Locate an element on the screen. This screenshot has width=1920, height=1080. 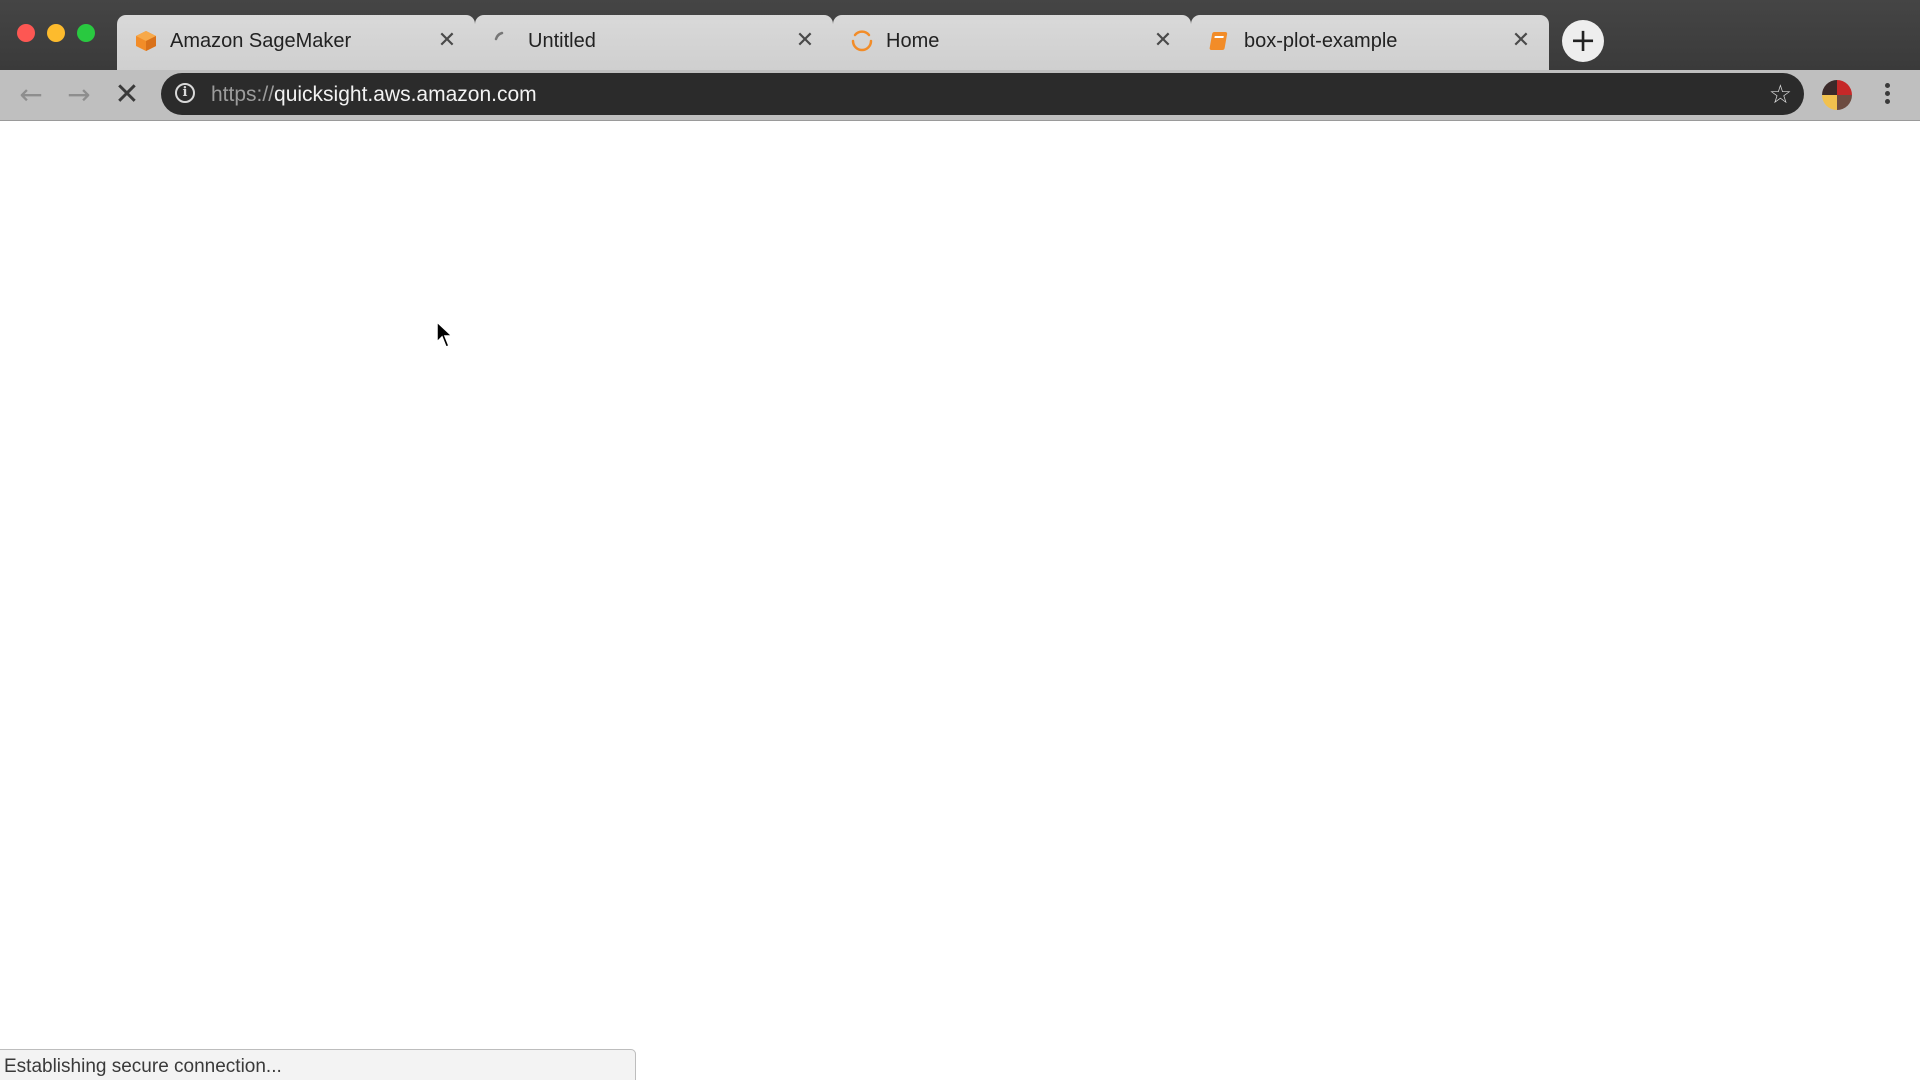
tab-title: box-plot-example is located at coordinates (1321, 41).